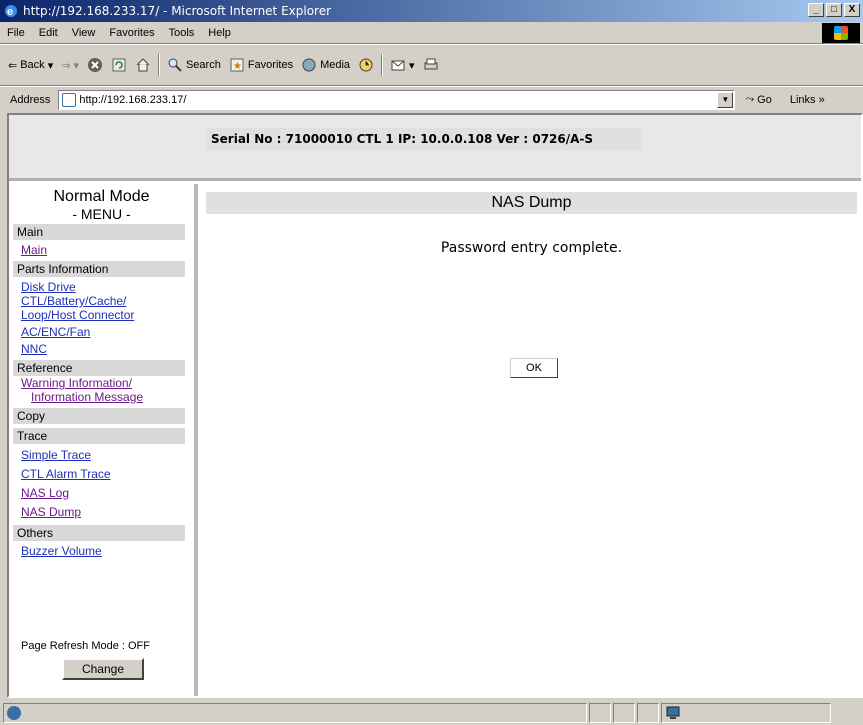 The height and width of the screenshot is (725, 863). Describe the element at coordinates (84, 33) in the screenshot. I see `menu-view: View` at that location.